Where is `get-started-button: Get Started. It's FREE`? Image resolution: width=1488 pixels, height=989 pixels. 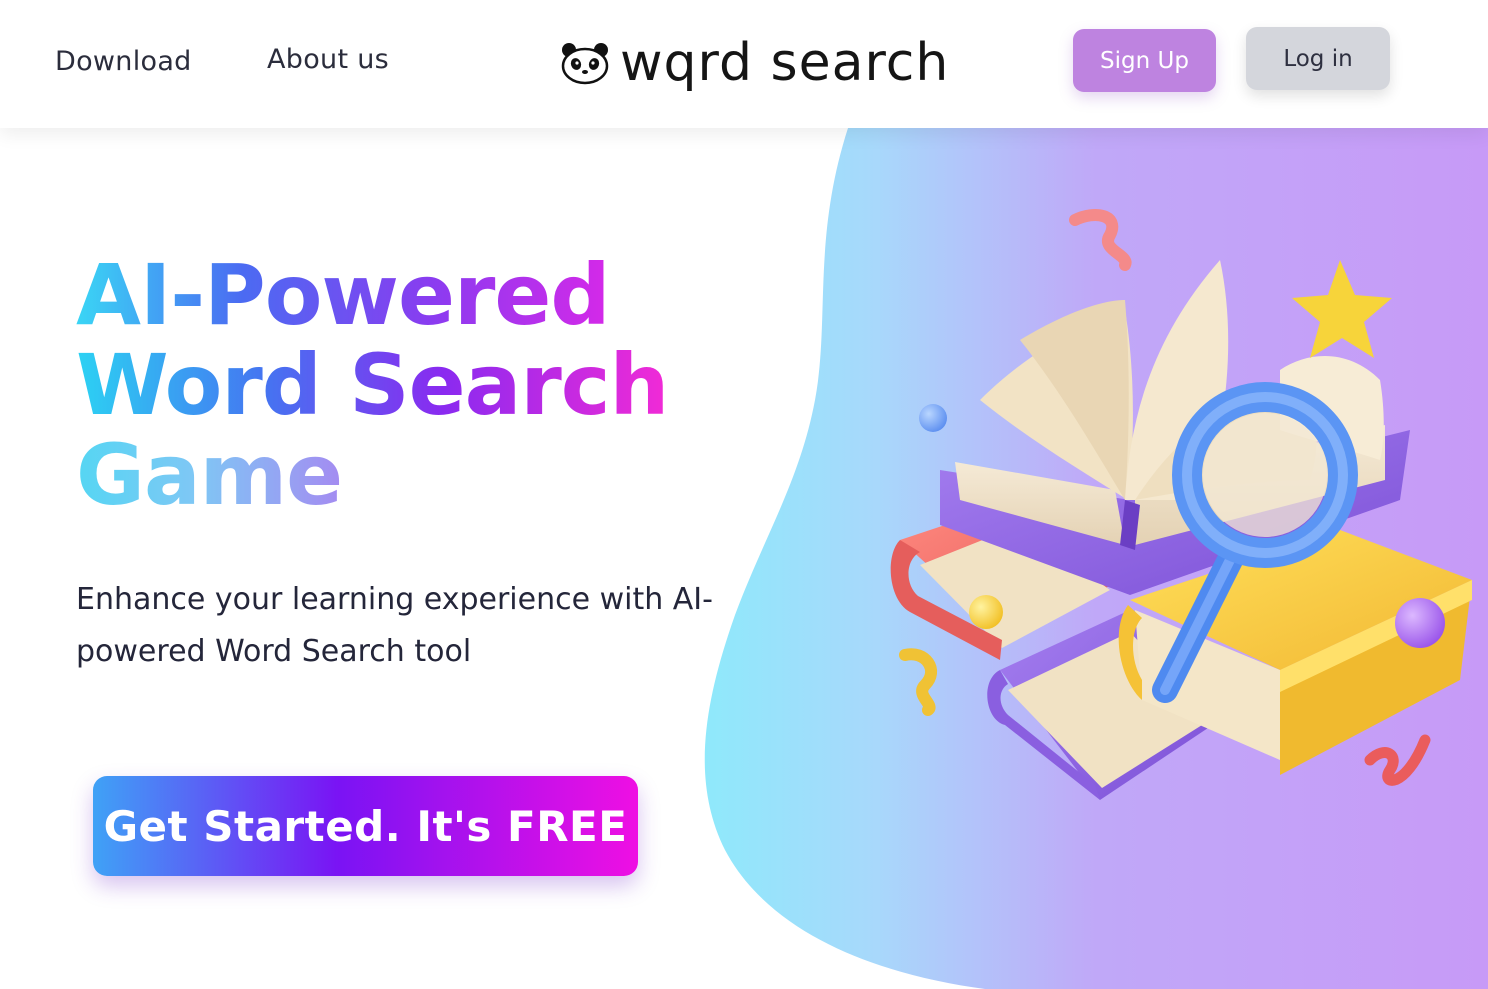 get-started-button: Get Started. It's FREE is located at coordinates (365, 826).